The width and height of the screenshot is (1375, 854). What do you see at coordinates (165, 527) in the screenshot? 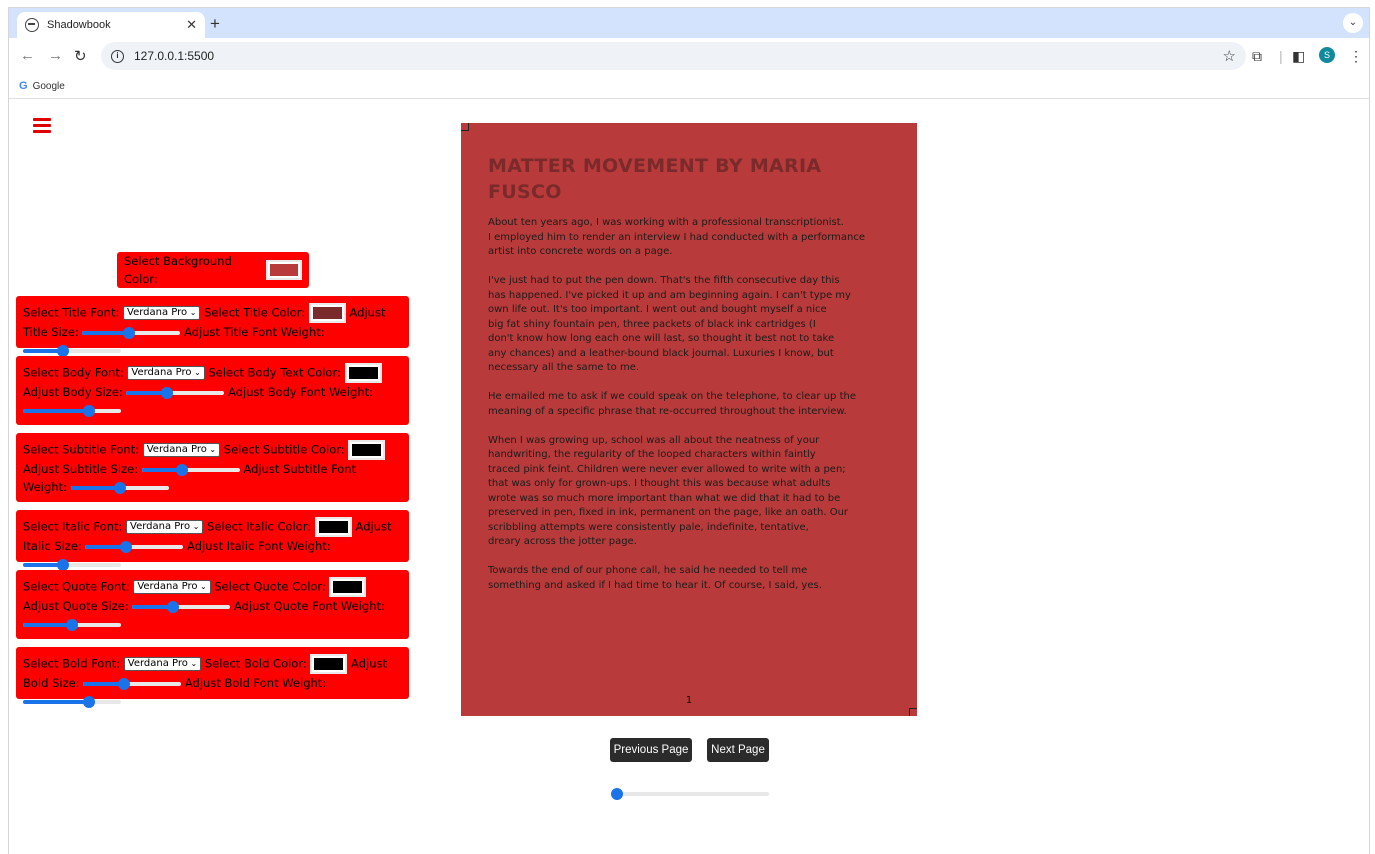
I see `italic-font-select: Verdana Pro` at bounding box center [165, 527].